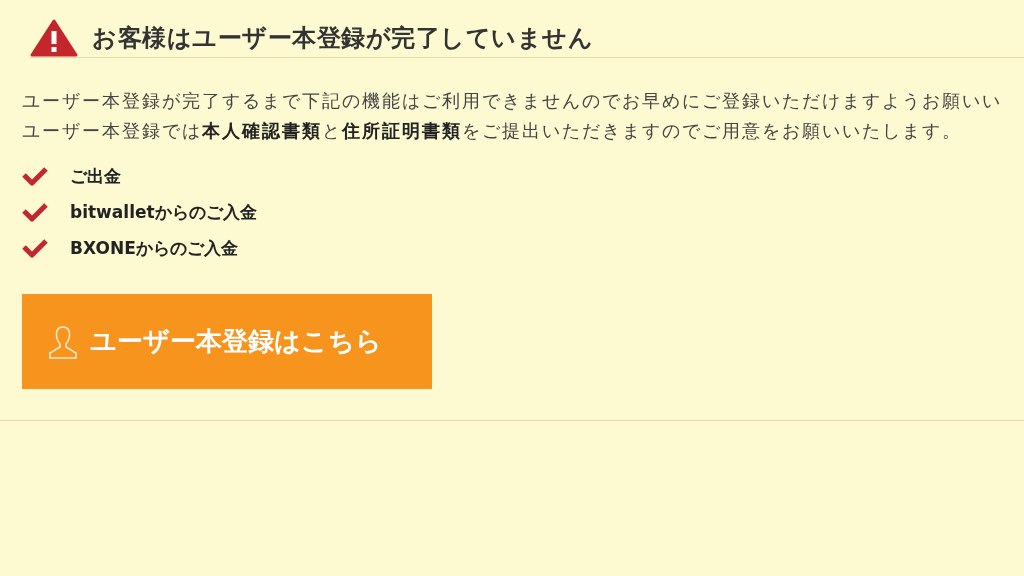  Describe the element at coordinates (63, 341) in the screenshot. I see `user-icon` at that location.